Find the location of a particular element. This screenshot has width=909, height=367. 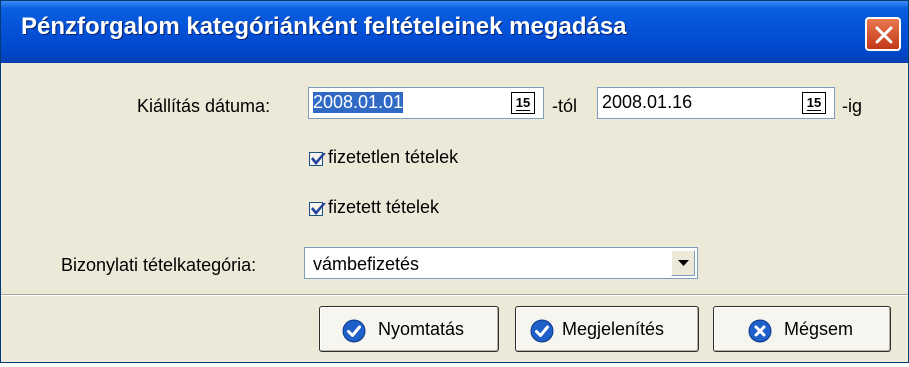

close-icon is located at coordinates (884, 35).